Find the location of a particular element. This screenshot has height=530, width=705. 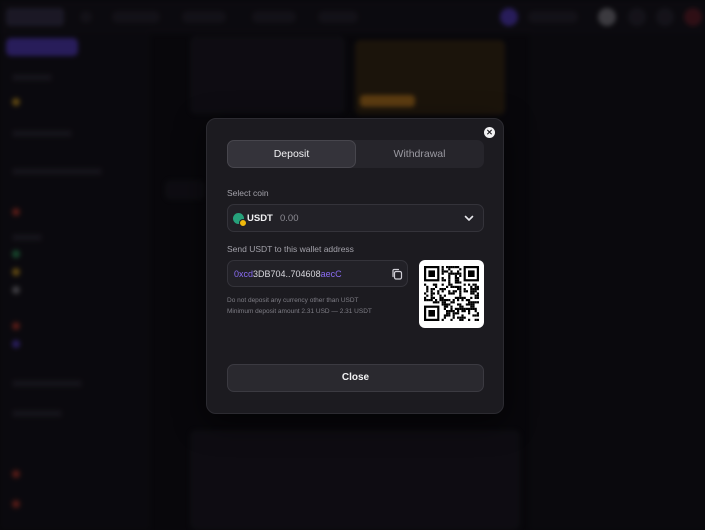

wallet-address-field: 0xcd3DB704..704608aecC is located at coordinates (317, 273).